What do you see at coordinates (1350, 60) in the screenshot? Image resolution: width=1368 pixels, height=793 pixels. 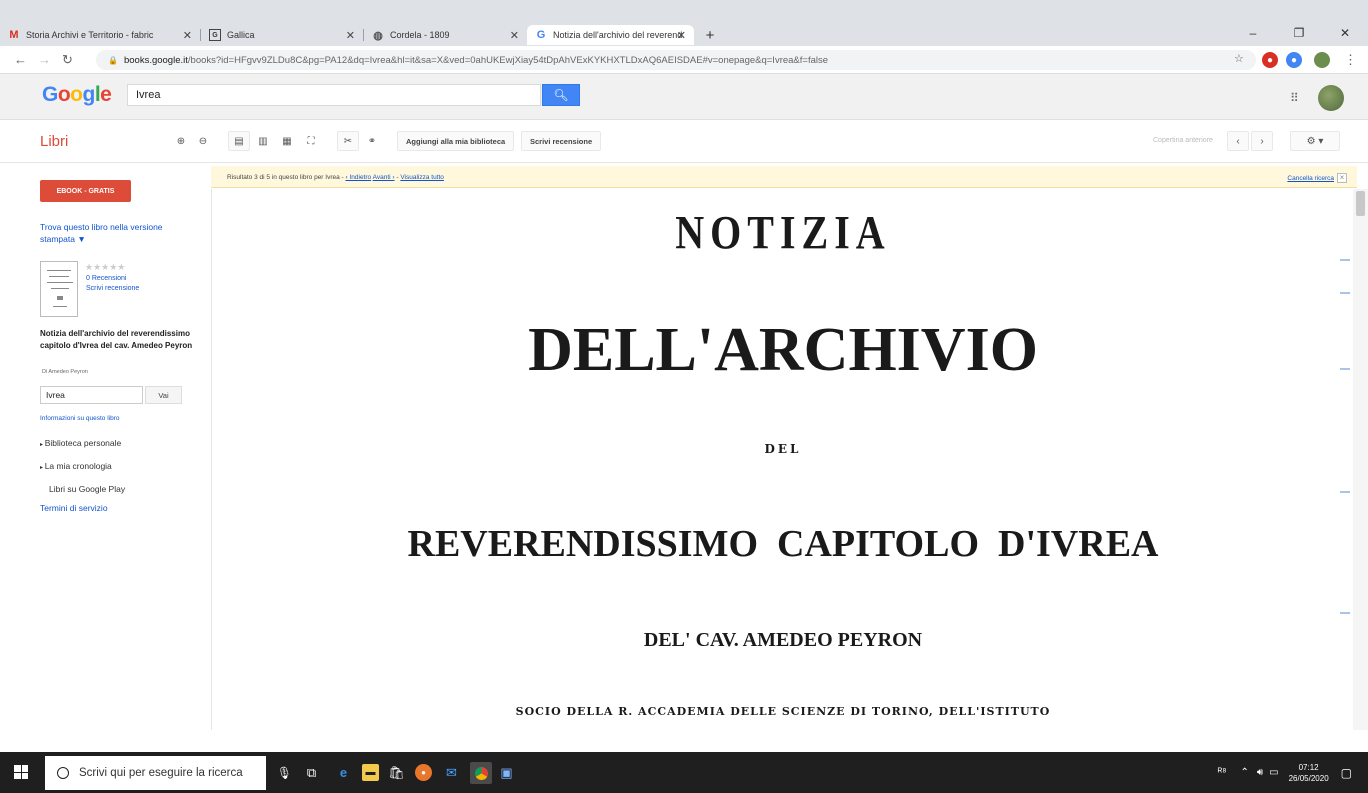 I see `menu-dots-icon: ⋮` at bounding box center [1350, 60].